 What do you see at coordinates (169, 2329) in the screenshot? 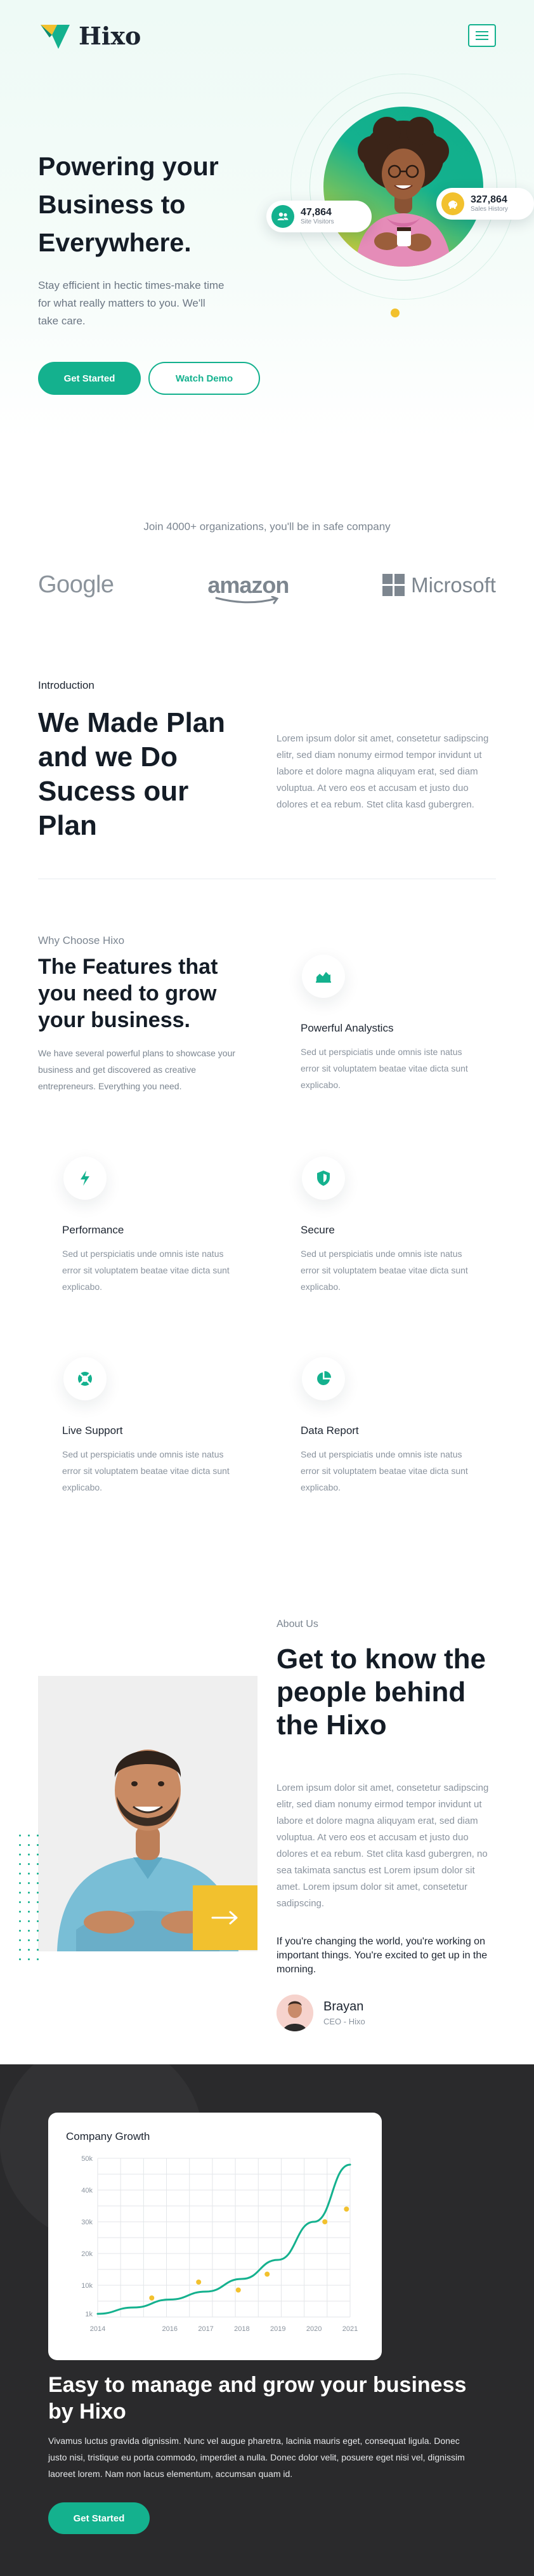
I see `x-tick-label: 2016` at bounding box center [169, 2329].